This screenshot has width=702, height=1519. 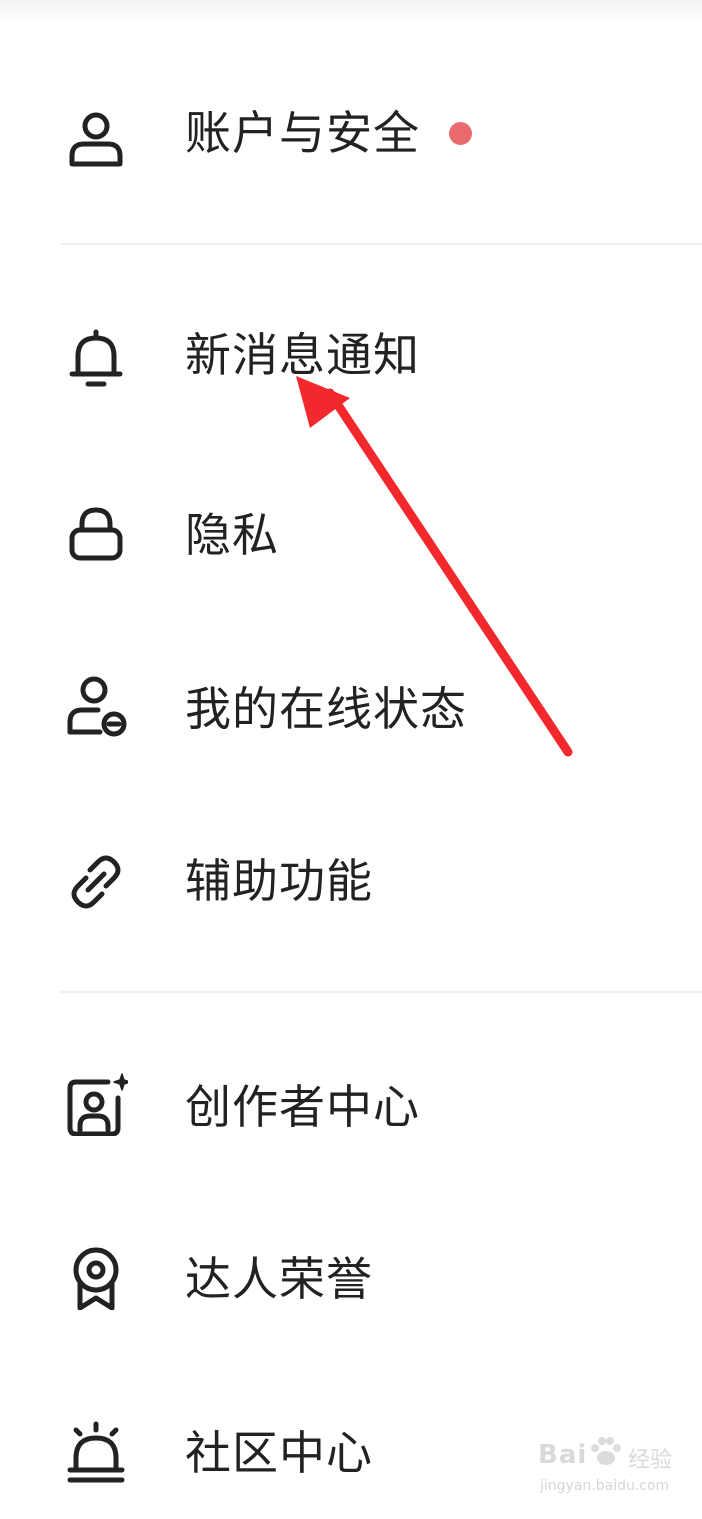 I want to click on menu-item-new-message-notification: 新消息通知, so click(x=351, y=356).